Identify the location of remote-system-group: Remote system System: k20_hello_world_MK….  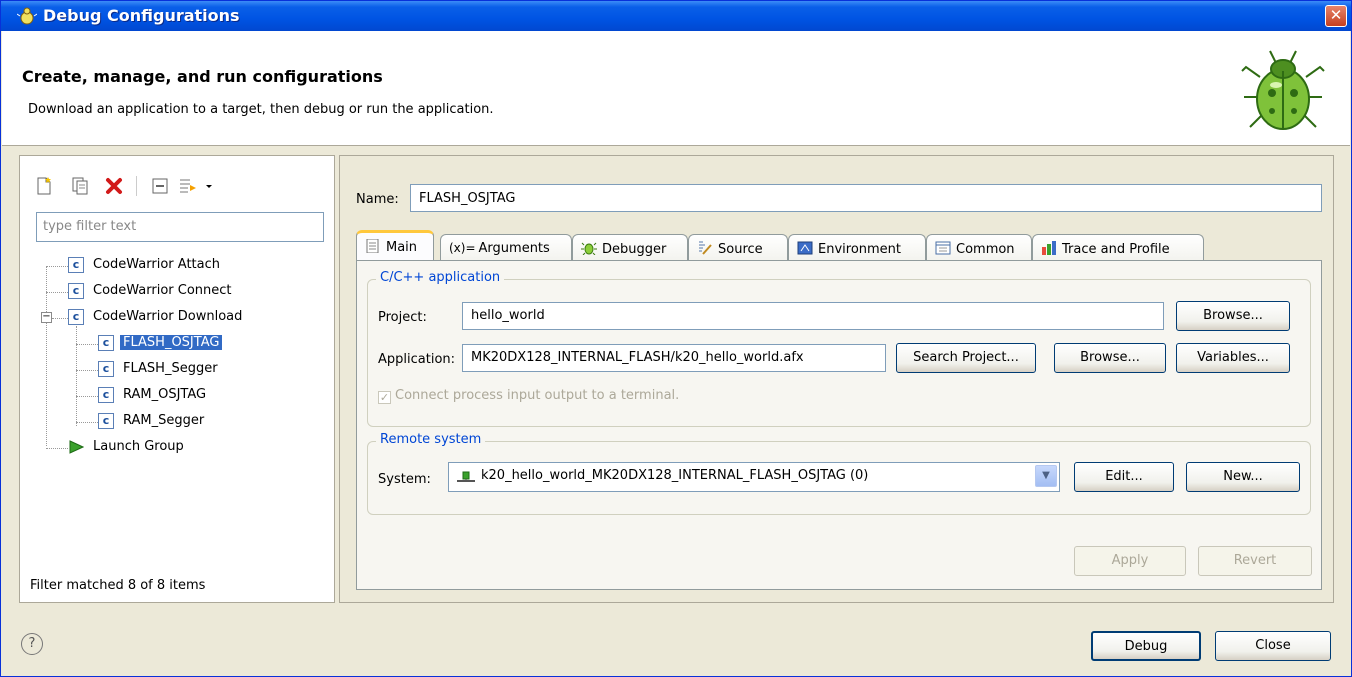
(839, 473).